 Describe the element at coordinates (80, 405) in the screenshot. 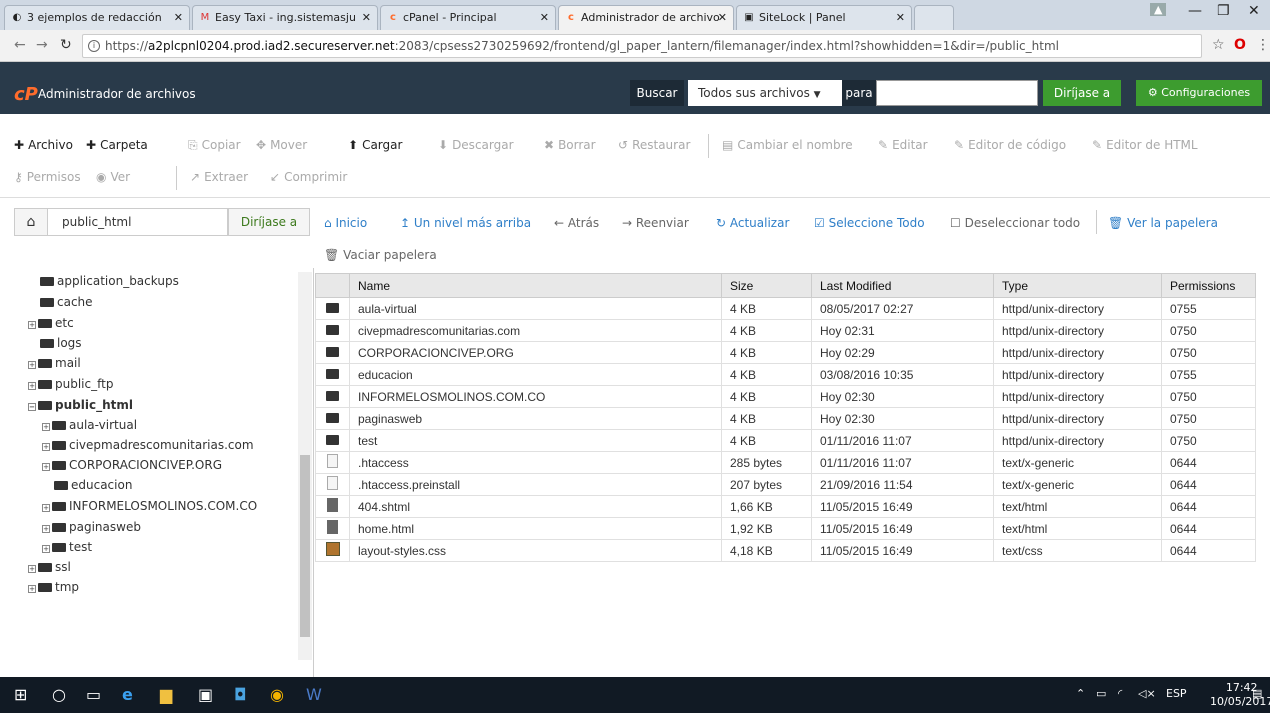

I see `tree-node-public-html: − public_html` at that location.